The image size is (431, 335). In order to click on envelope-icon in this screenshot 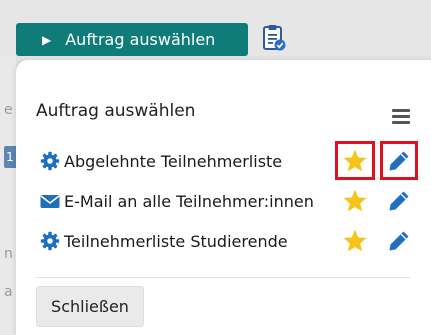, I will do `click(50, 201)`.